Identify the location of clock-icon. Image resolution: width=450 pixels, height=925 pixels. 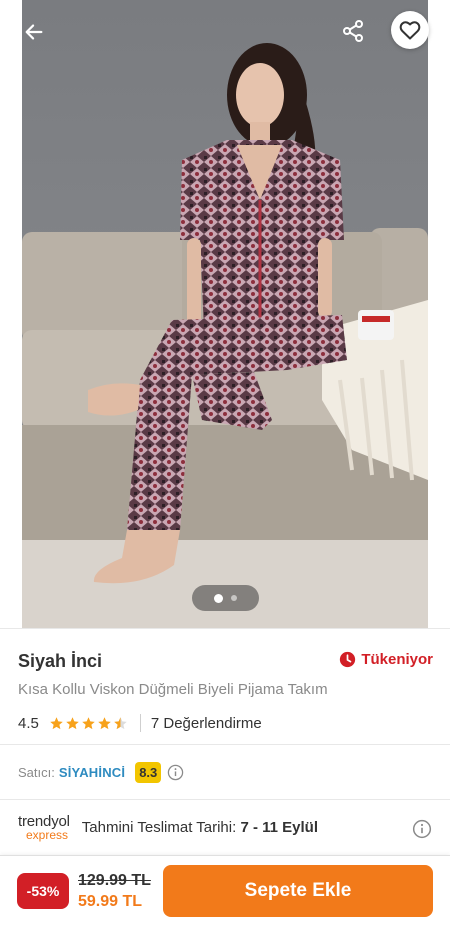
(348, 659).